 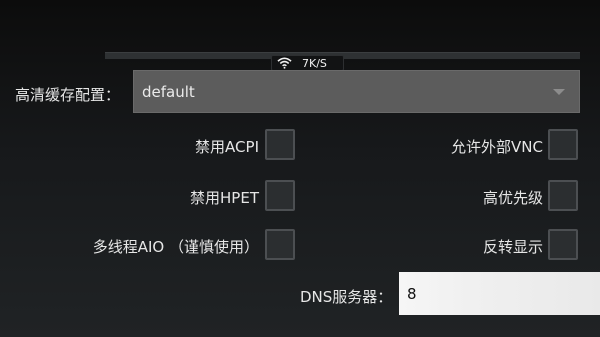 I want to click on allow-vnc-label: 允许外部VNC, so click(x=497, y=147).